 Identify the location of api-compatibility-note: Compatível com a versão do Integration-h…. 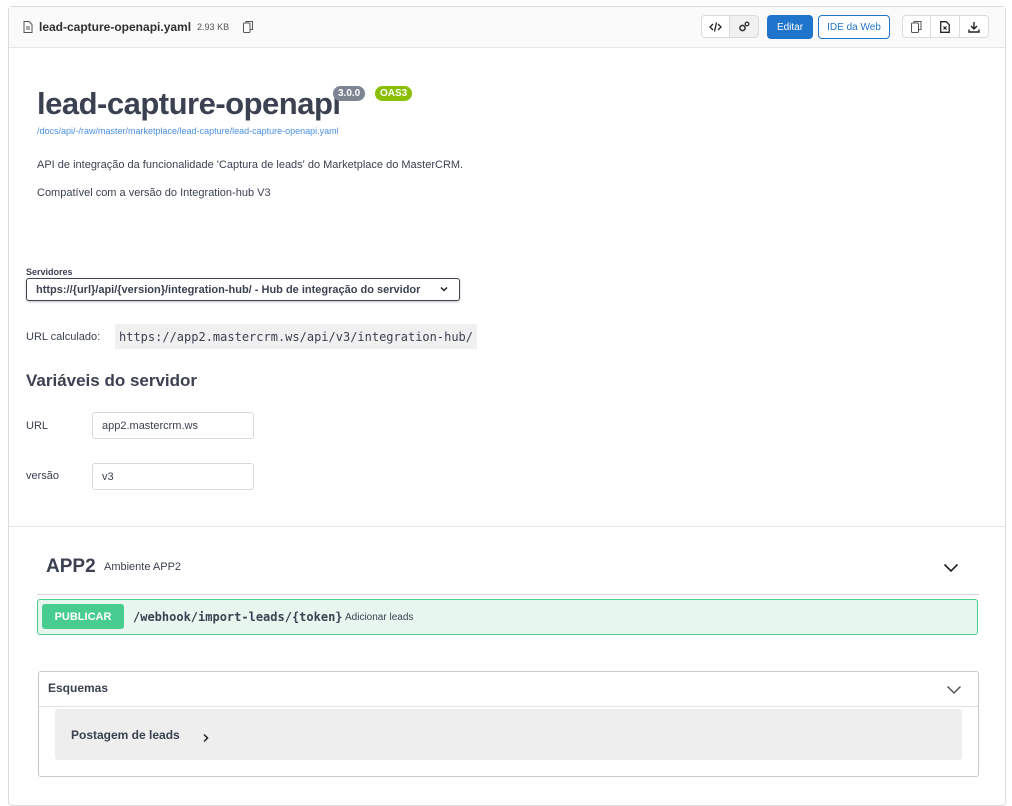
(154, 193).